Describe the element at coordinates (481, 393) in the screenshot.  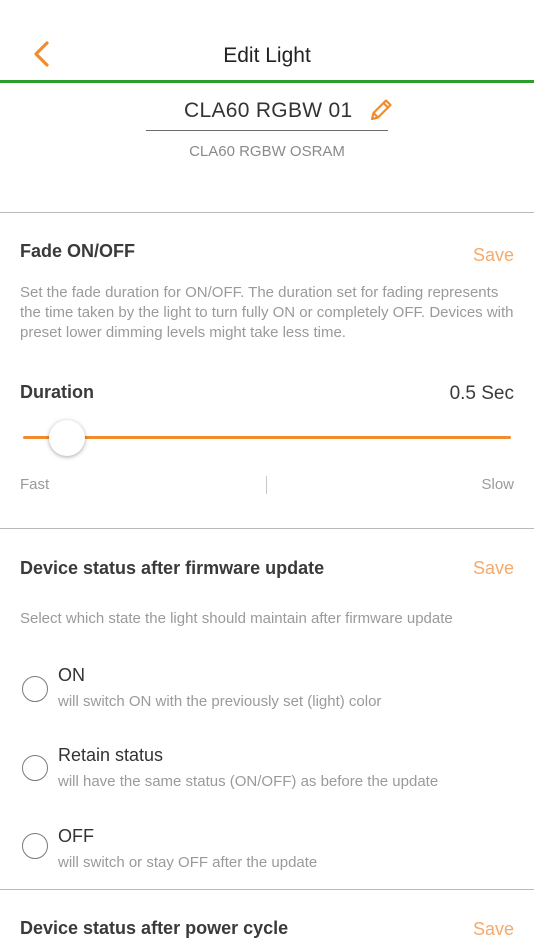
I see `duration-value: 0.5 Sec` at that location.